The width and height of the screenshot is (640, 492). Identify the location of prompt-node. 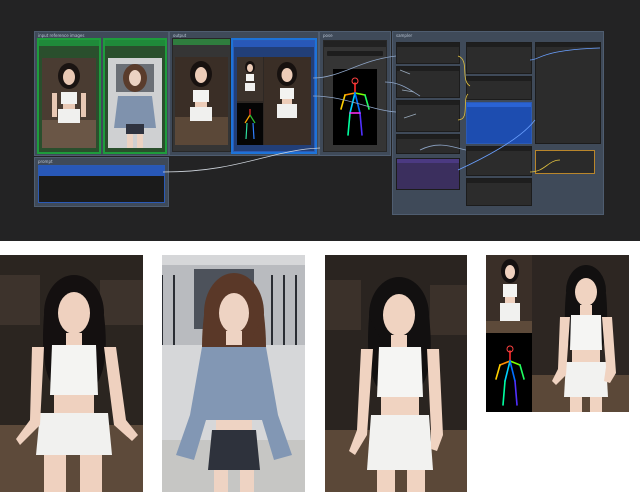
(101, 184).